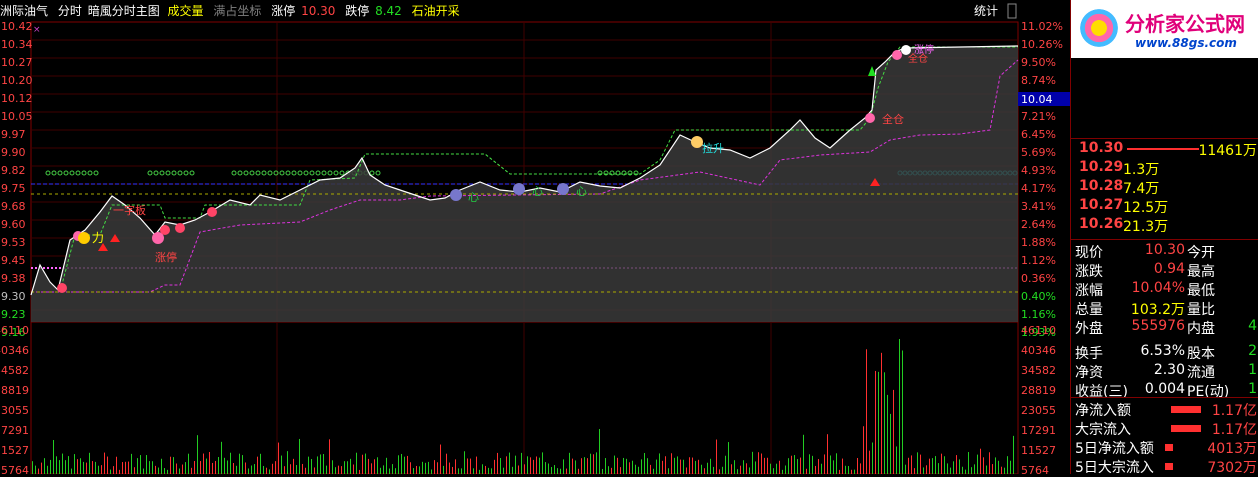 This screenshot has width=1258, height=477. What do you see at coordinates (1227, 151) in the screenshot?
I see `bid-volume: 11461万` at bounding box center [1227, 151].